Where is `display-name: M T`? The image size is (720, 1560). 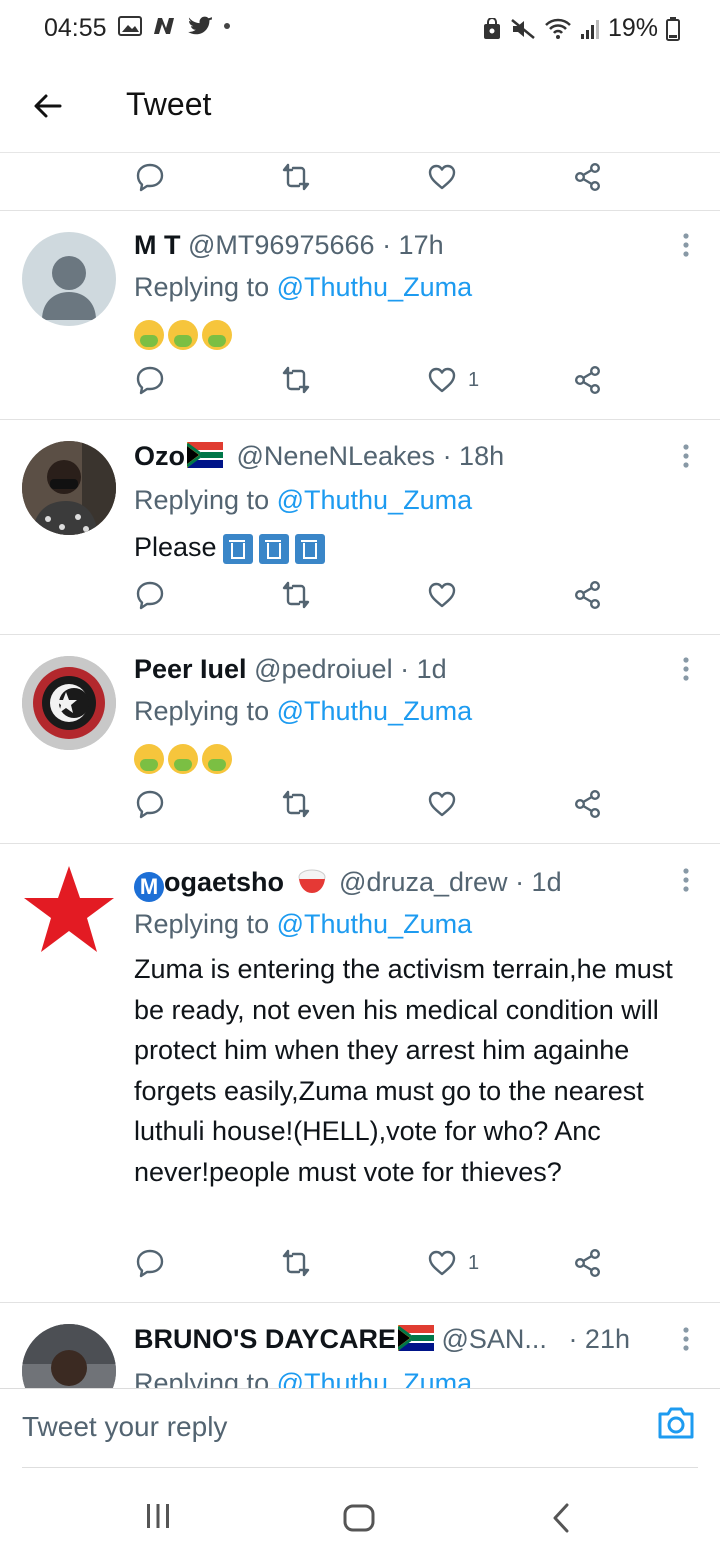 display-name: M T is located at coordinates (157, 245).